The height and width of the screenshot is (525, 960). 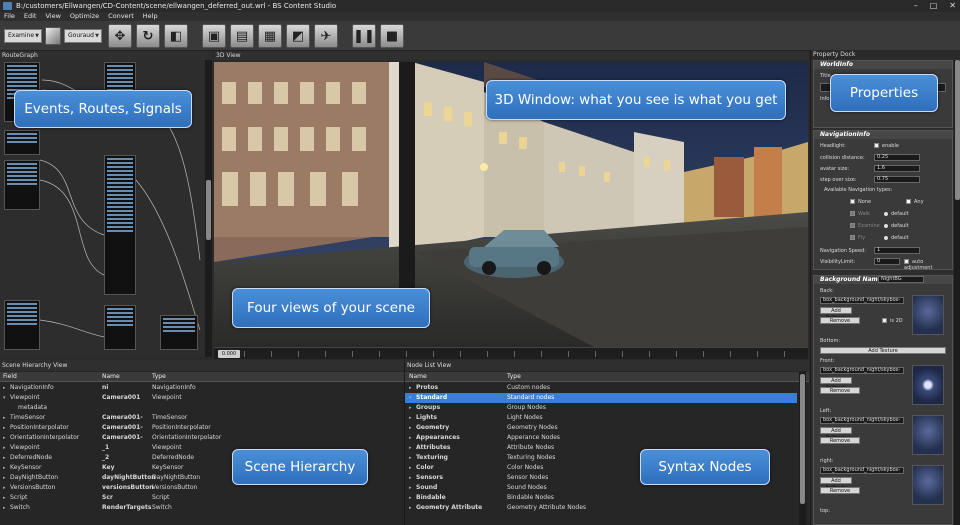 What do you see at coordinates (897, 250) in the screenshot?
I see `speed-input: 1` at bounding box center [897, 250].